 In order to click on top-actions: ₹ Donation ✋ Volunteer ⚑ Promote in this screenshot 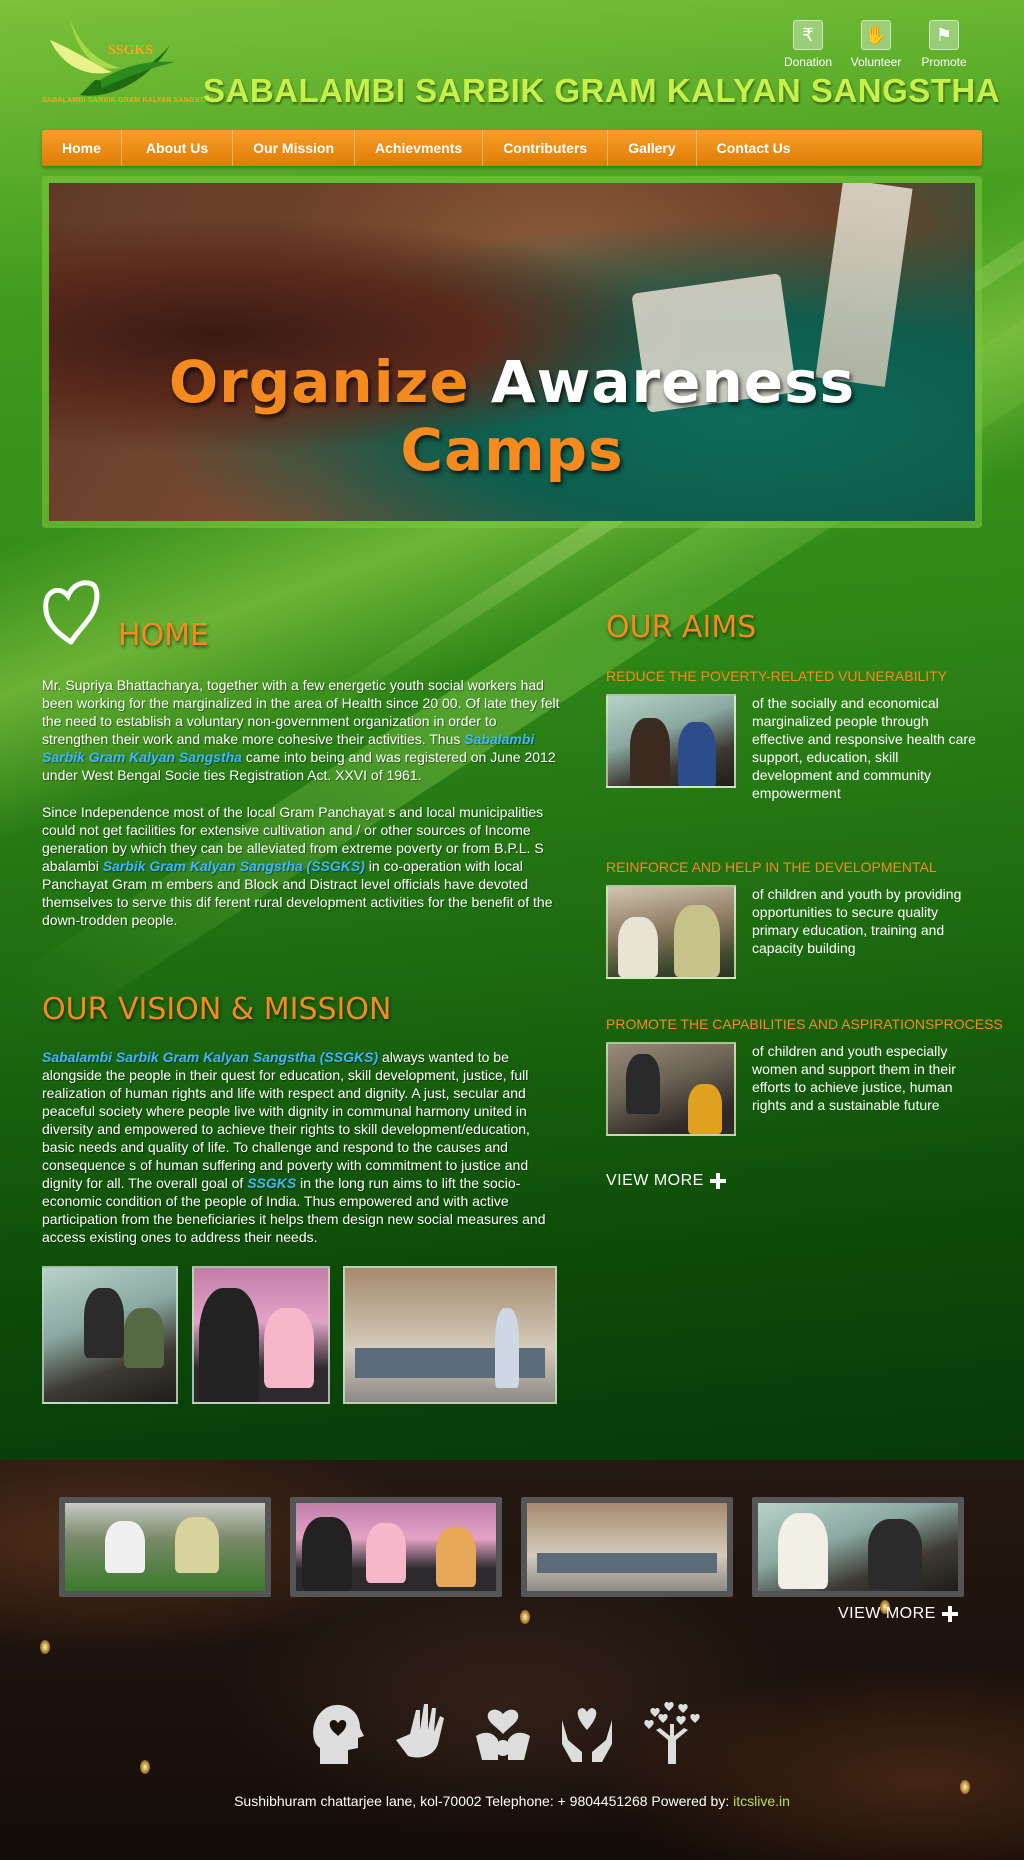, I will do `click(876, 44)`.